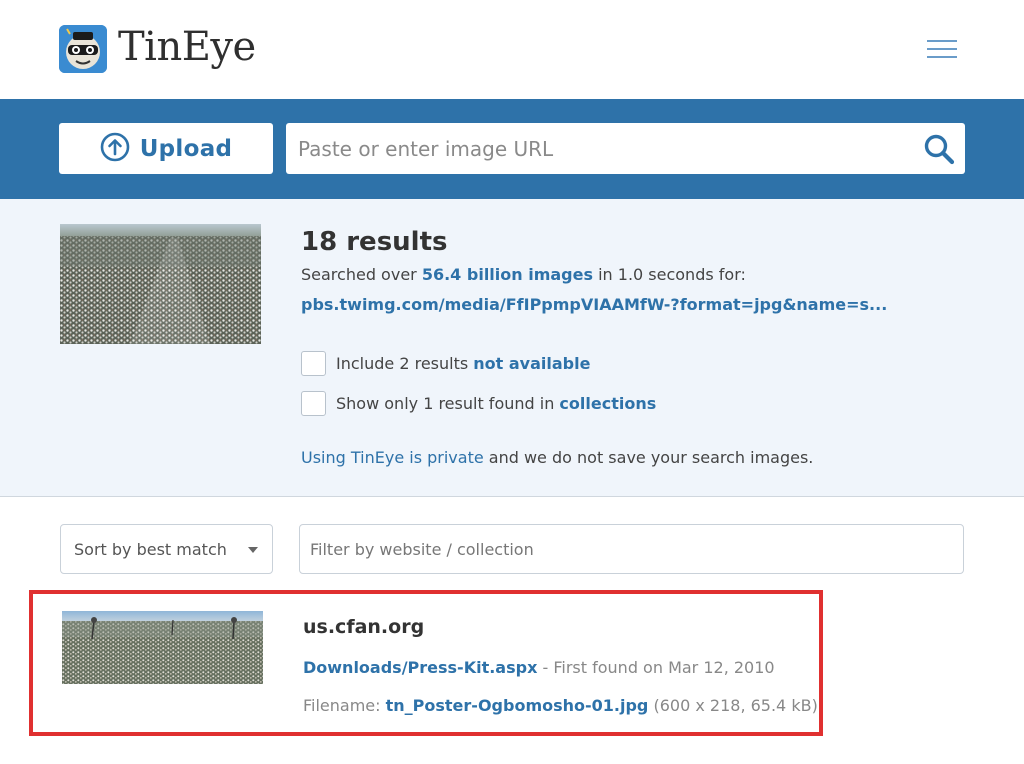 Image resolution: width=1024 pixels, height=764 pixels. I want to click on option-label: Include 2 results, so click(405, 363).